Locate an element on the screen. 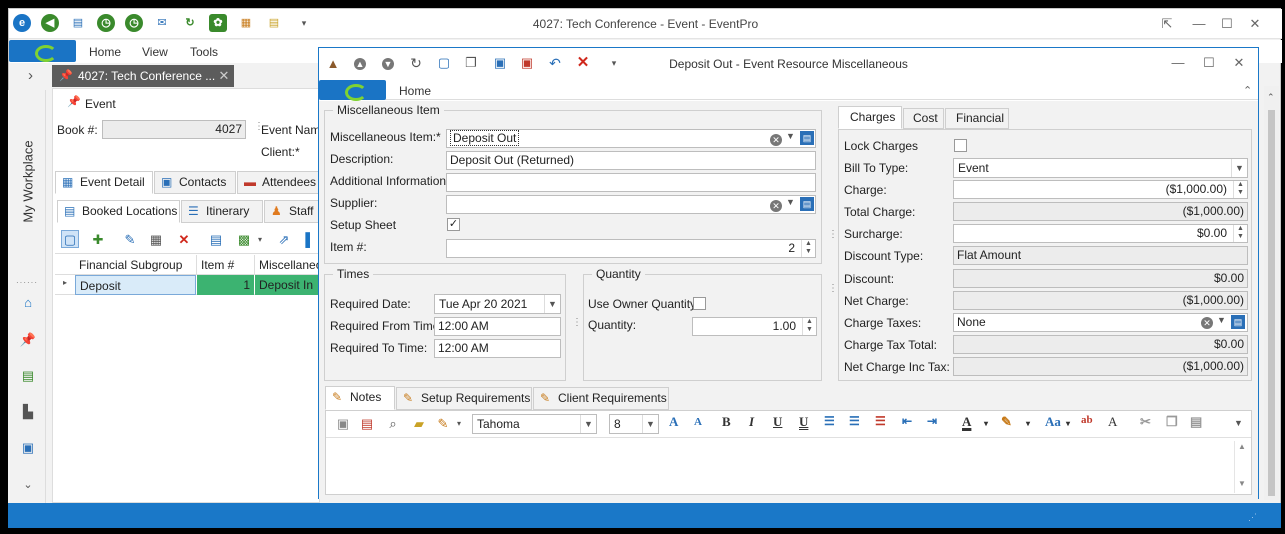 The image size is (1285, 534). surcharge-spin-icon: ▲ ▼ is located at coordinates (1240, 233).